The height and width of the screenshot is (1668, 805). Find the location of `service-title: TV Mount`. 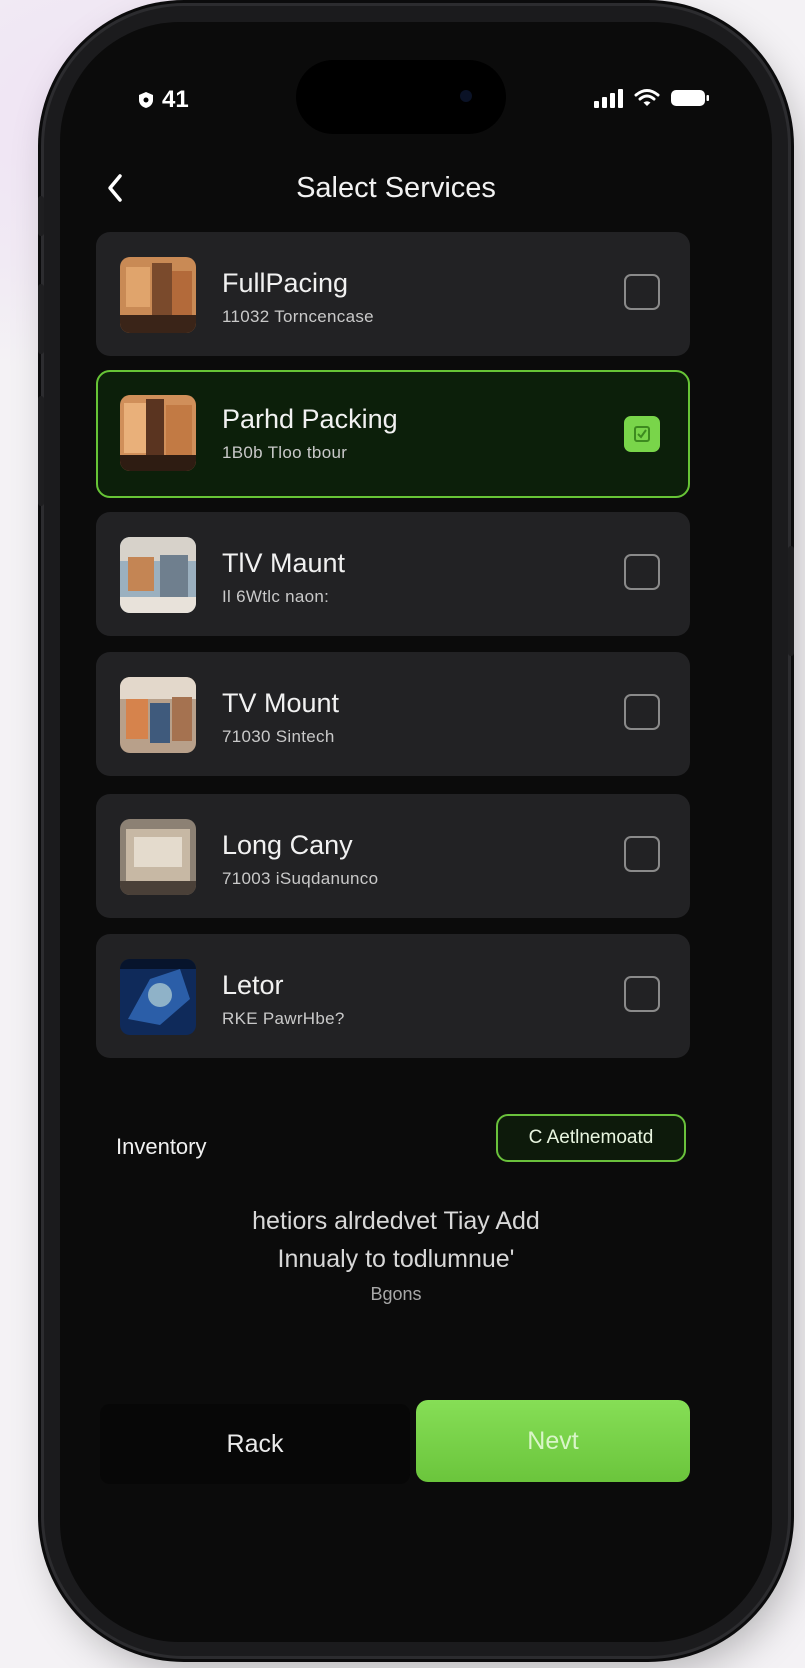

service-title: TV Mount is located at coordinates (281, 703).